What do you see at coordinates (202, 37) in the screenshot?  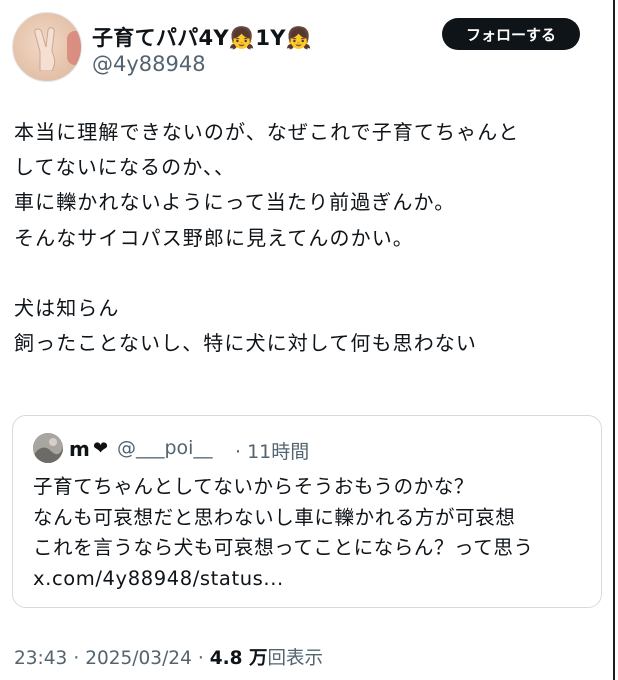 I see `author-display-name: 子育てパパ4Y👧1Y👧` at bounding box center [202, 37].